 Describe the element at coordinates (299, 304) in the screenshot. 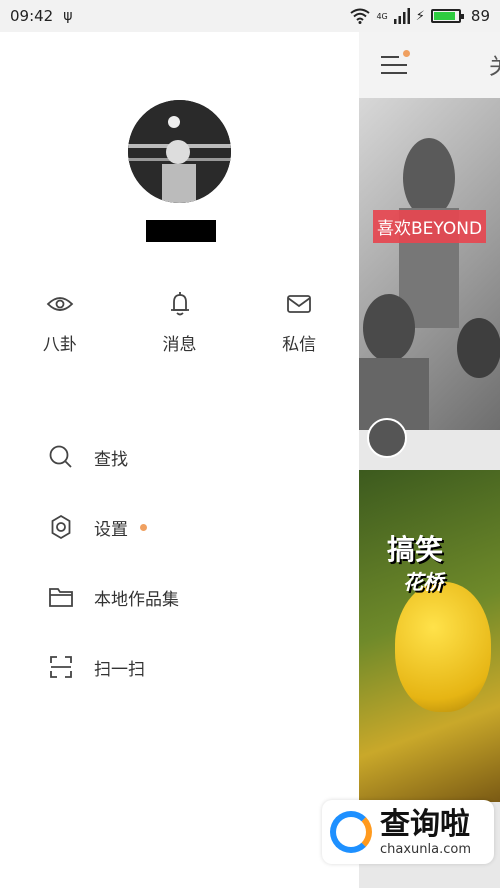

I see `mail-icon` at that location.